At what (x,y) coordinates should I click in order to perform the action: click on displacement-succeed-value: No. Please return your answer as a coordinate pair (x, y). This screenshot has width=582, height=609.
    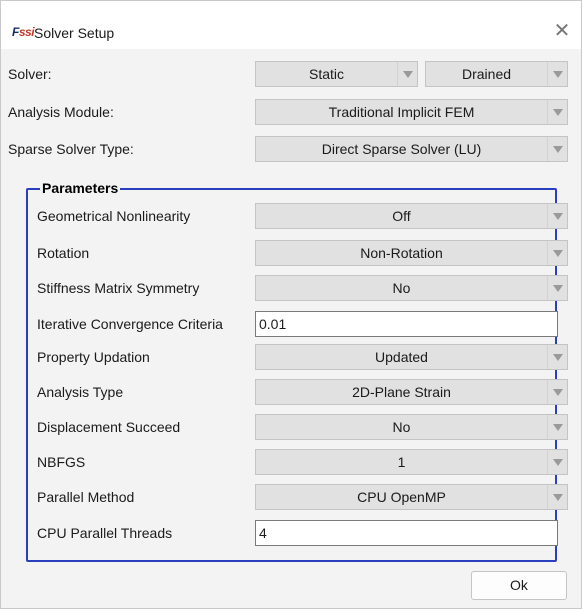
    Looking at the image, I should click on (401, 427).